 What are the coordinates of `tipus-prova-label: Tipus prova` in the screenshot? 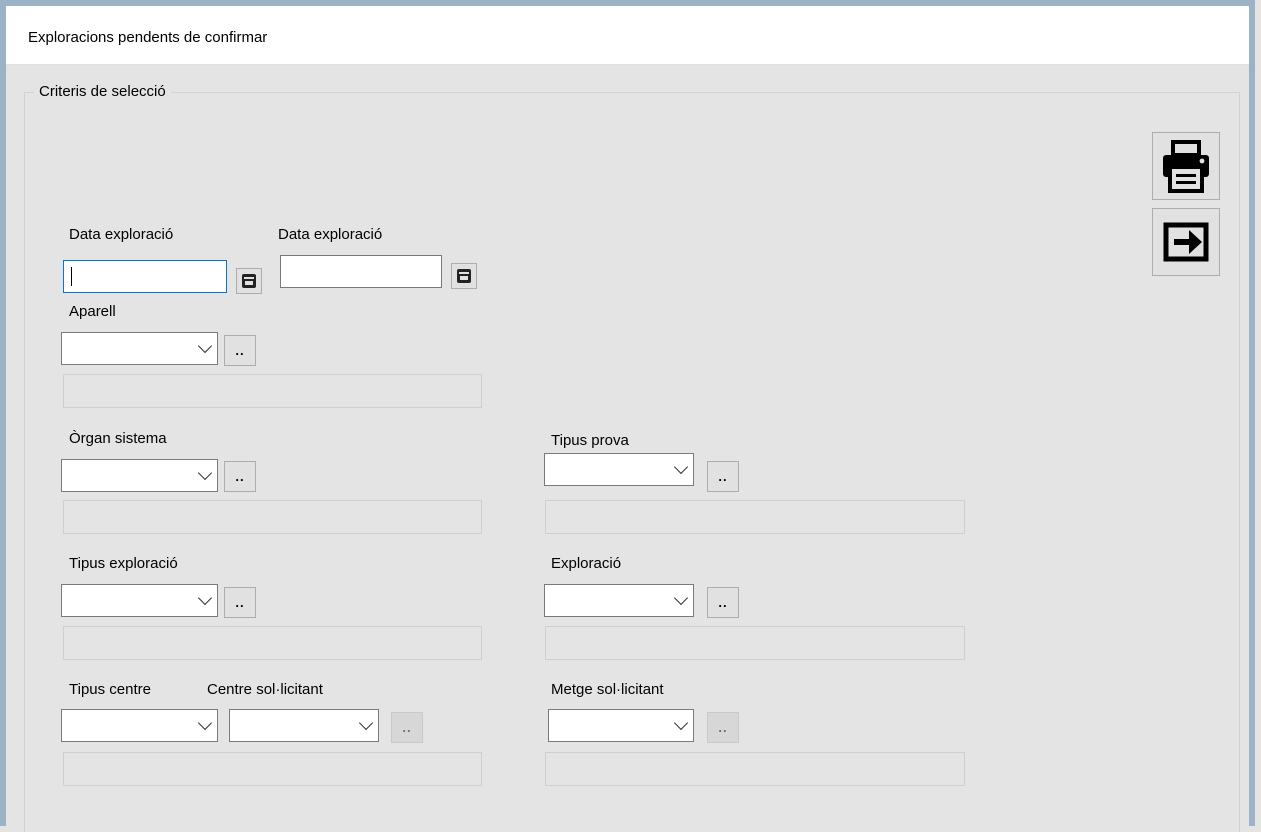 It's located at (590, 440).